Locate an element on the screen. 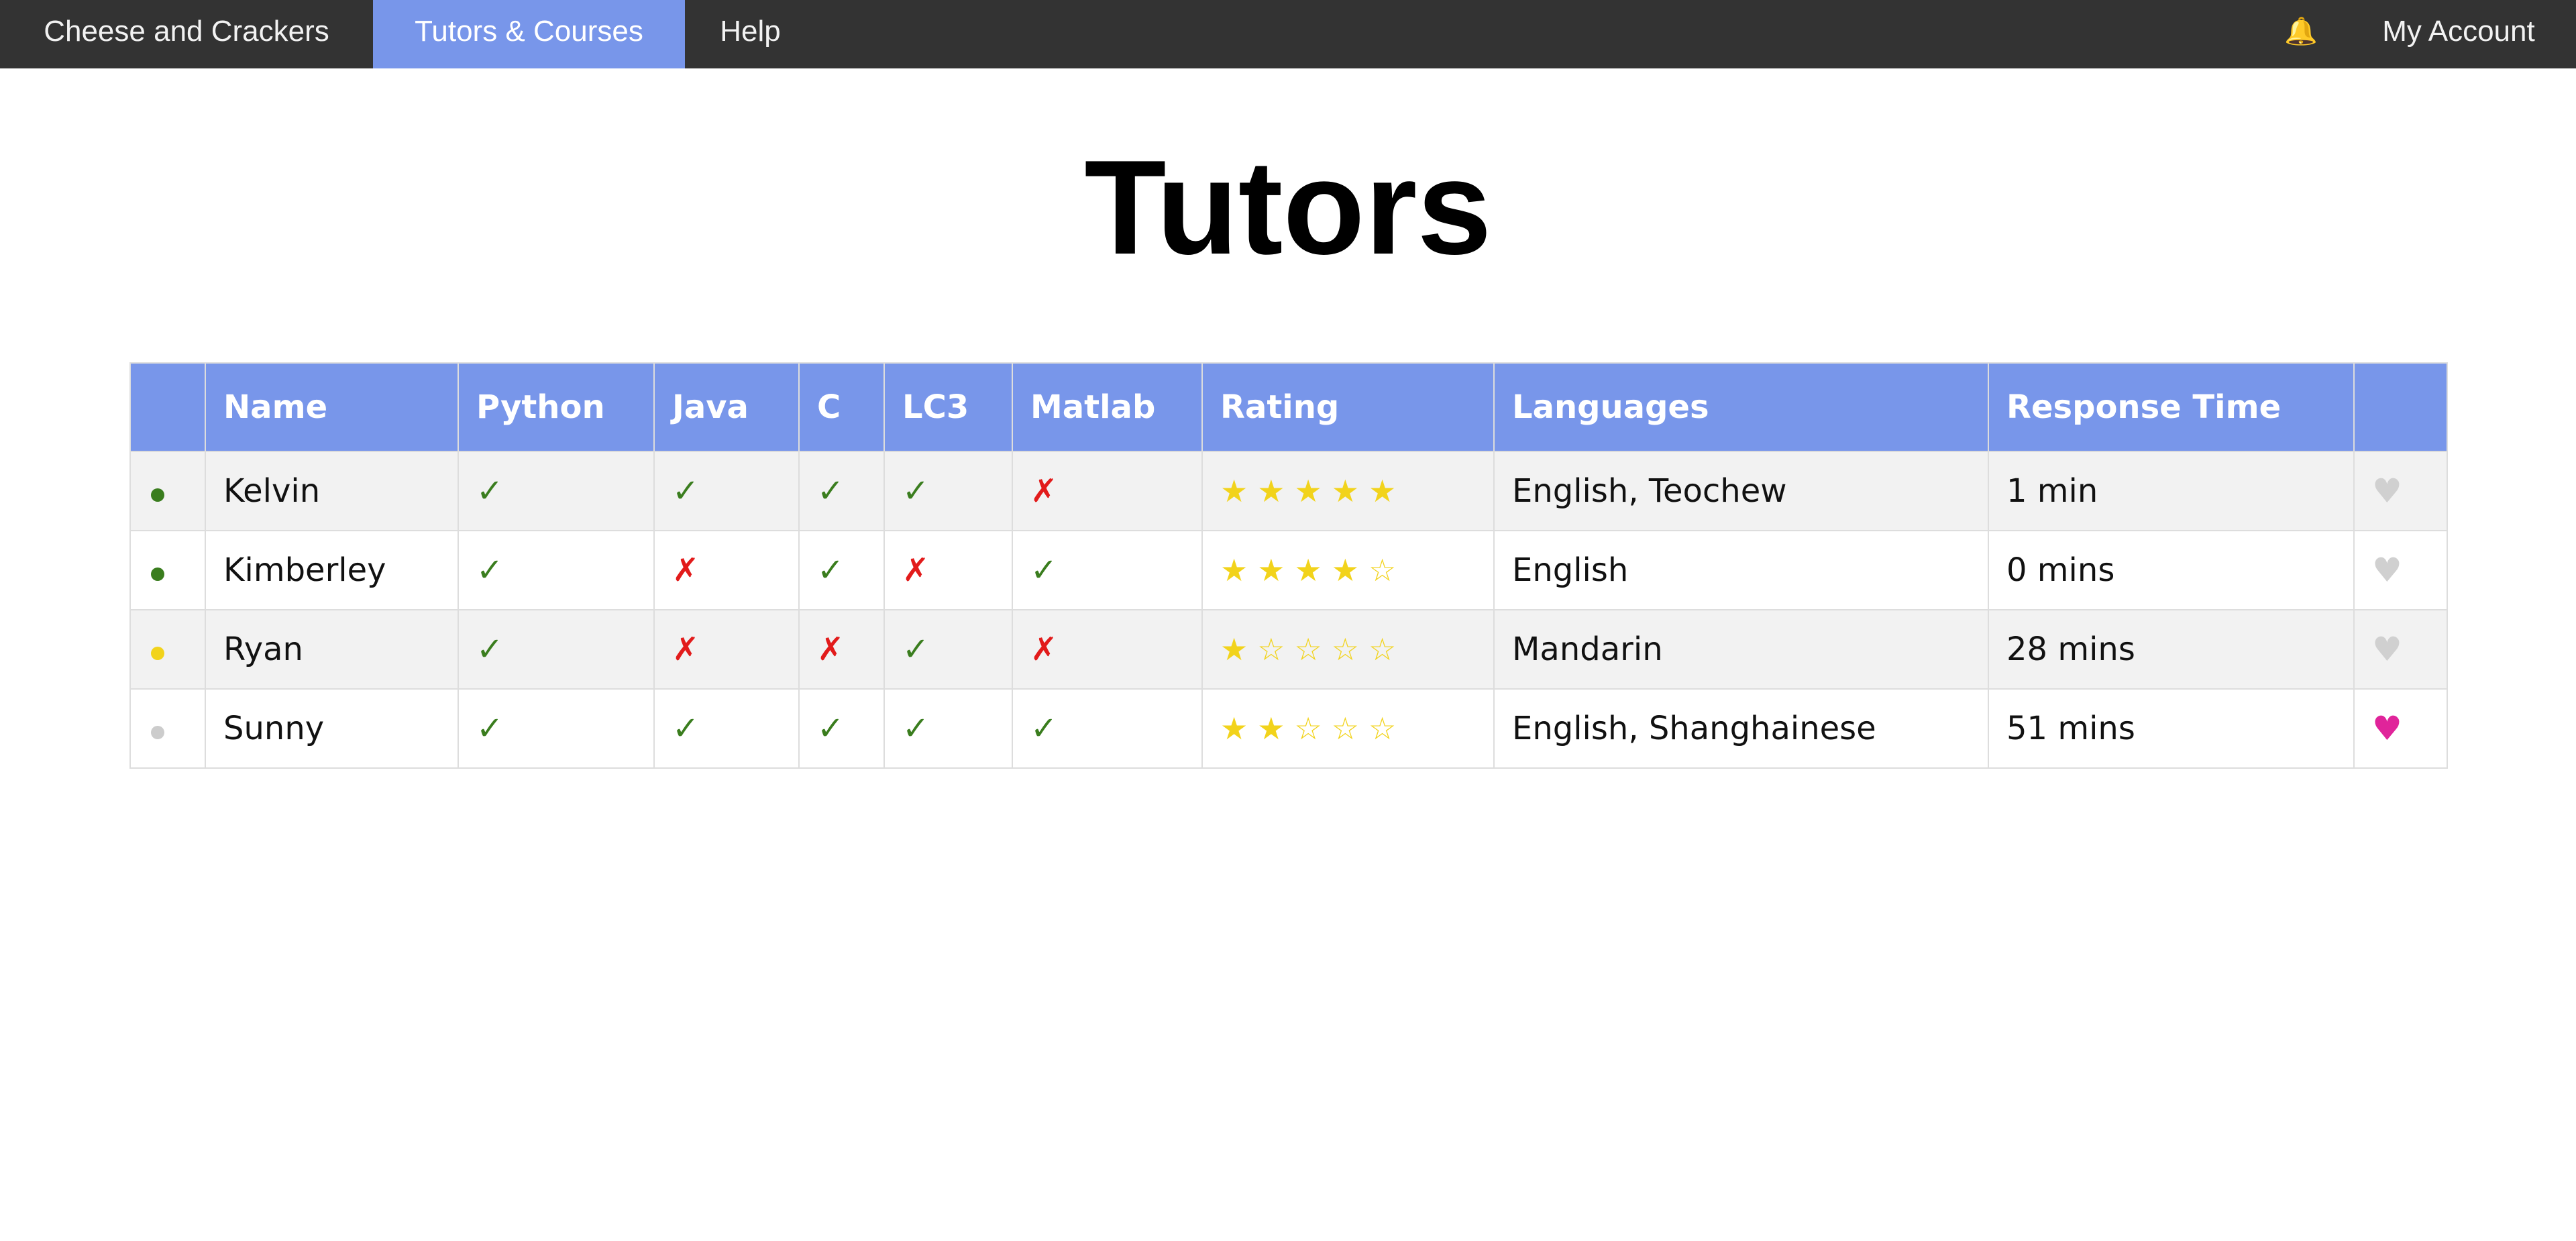 This screenshot has width=2576, height=1241. star-rating-icon: ★★★★☆ is located at coordinates (1313, 570).